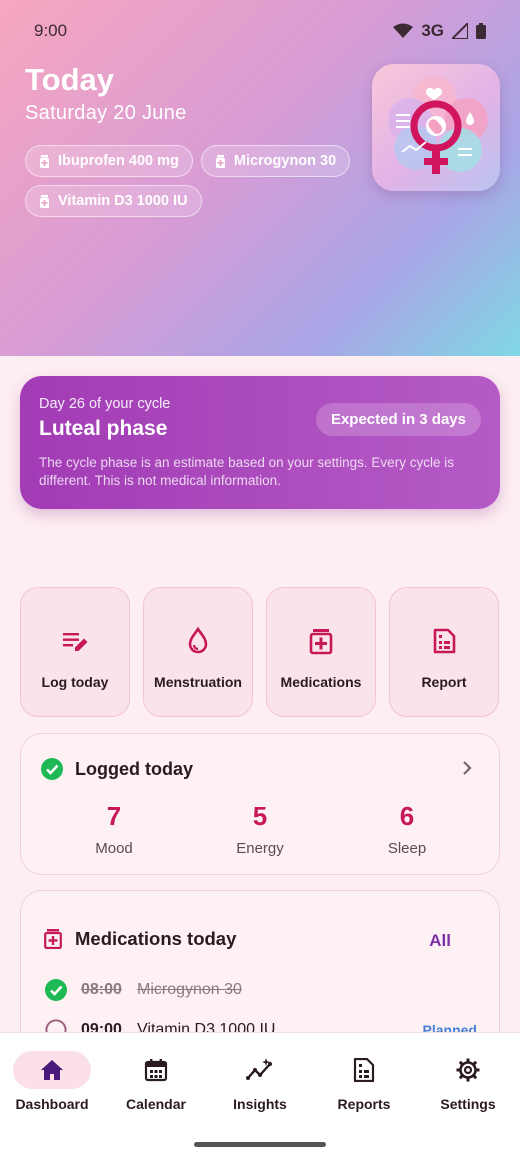  What do you see at coordinates (109, 161) in the screenshot?
I see `medication-chip: Ibuprofen 400 mg` at bounding box center [109, 161].